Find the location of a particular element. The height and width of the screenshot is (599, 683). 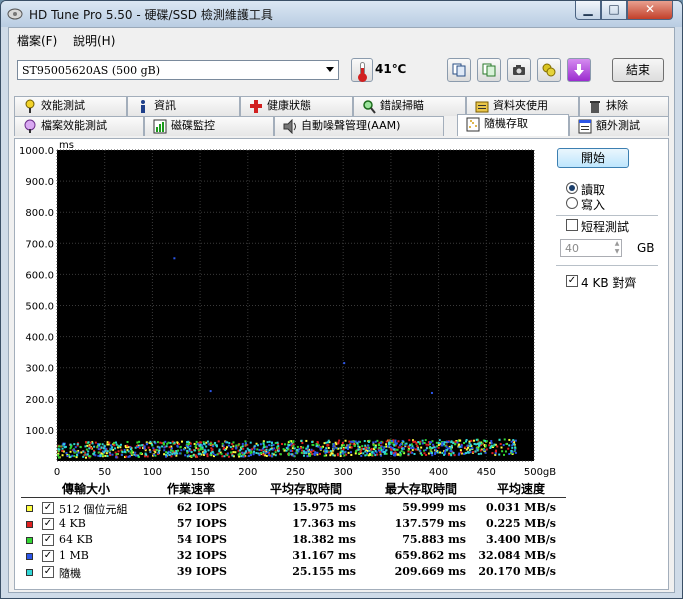

app-logo-icon is located at coordinates (15, 14).